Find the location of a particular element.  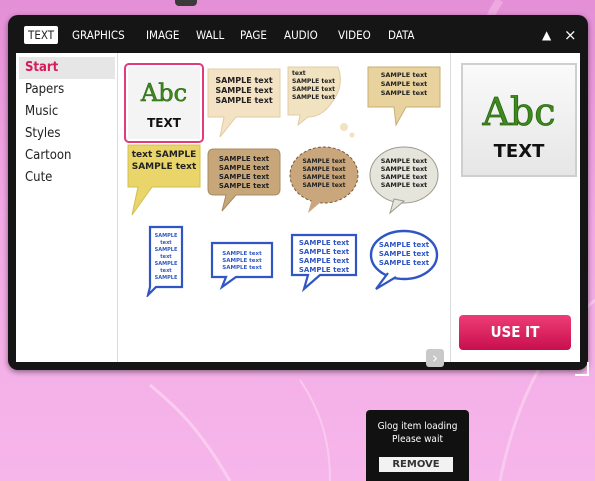

thumb-text-label: TEXT is located at coordinates (164, 123).